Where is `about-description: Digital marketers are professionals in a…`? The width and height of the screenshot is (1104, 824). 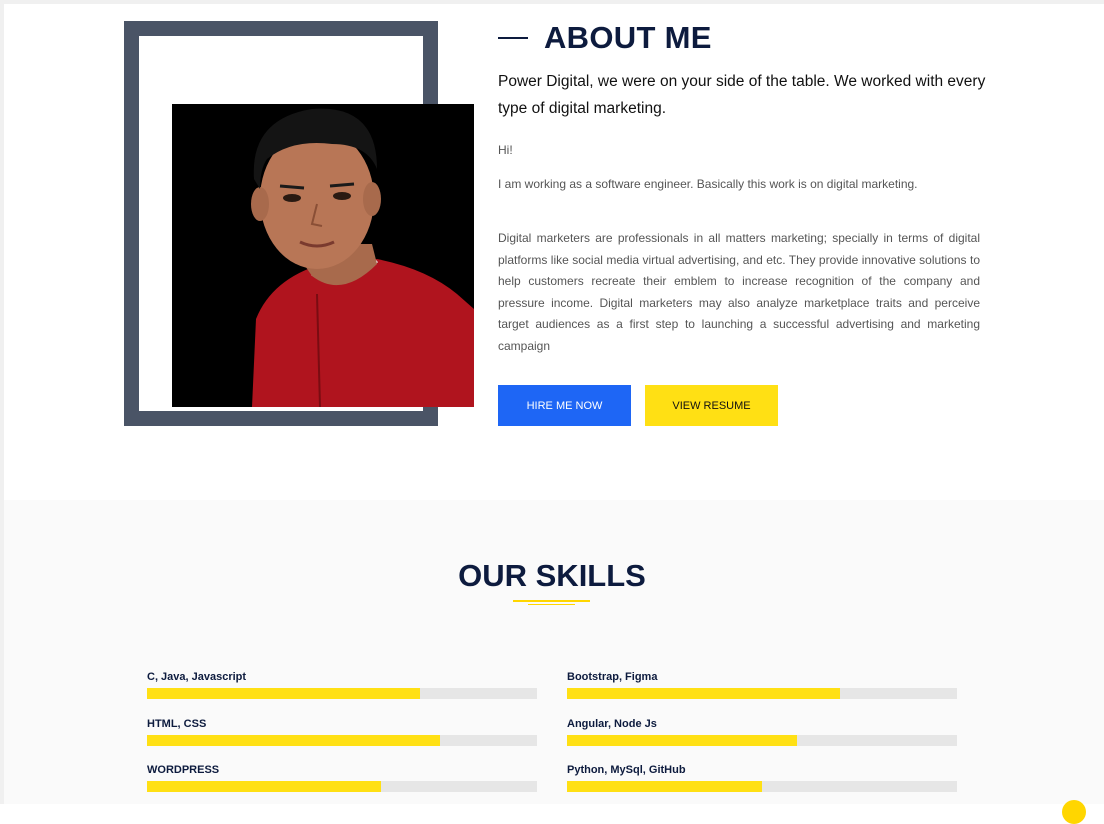 about-description: Digital marketers are professionals in a… is located at coordinates (739, 292).